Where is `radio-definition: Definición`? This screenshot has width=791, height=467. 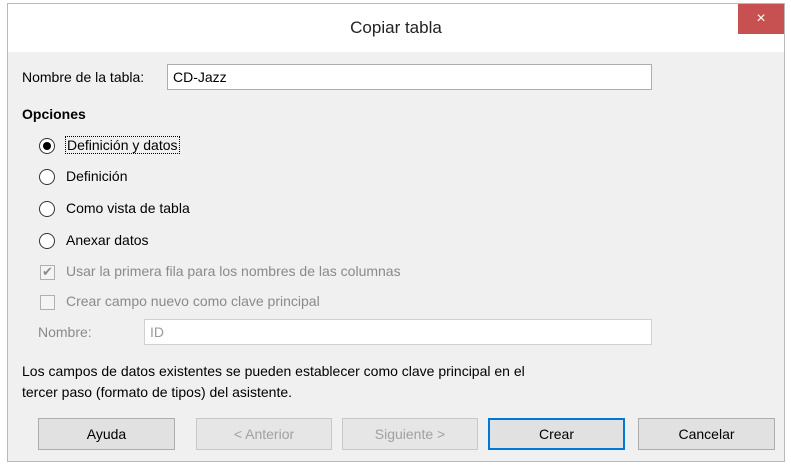 radio-definition: Definición is located at coordinates (189, 178).